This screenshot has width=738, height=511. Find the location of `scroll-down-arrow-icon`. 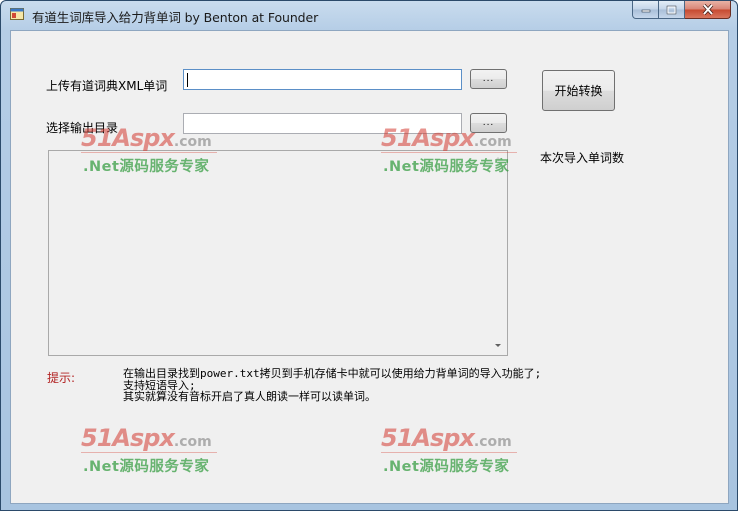

scroll-down-arrow-icon is located at coordinates (498, 345).